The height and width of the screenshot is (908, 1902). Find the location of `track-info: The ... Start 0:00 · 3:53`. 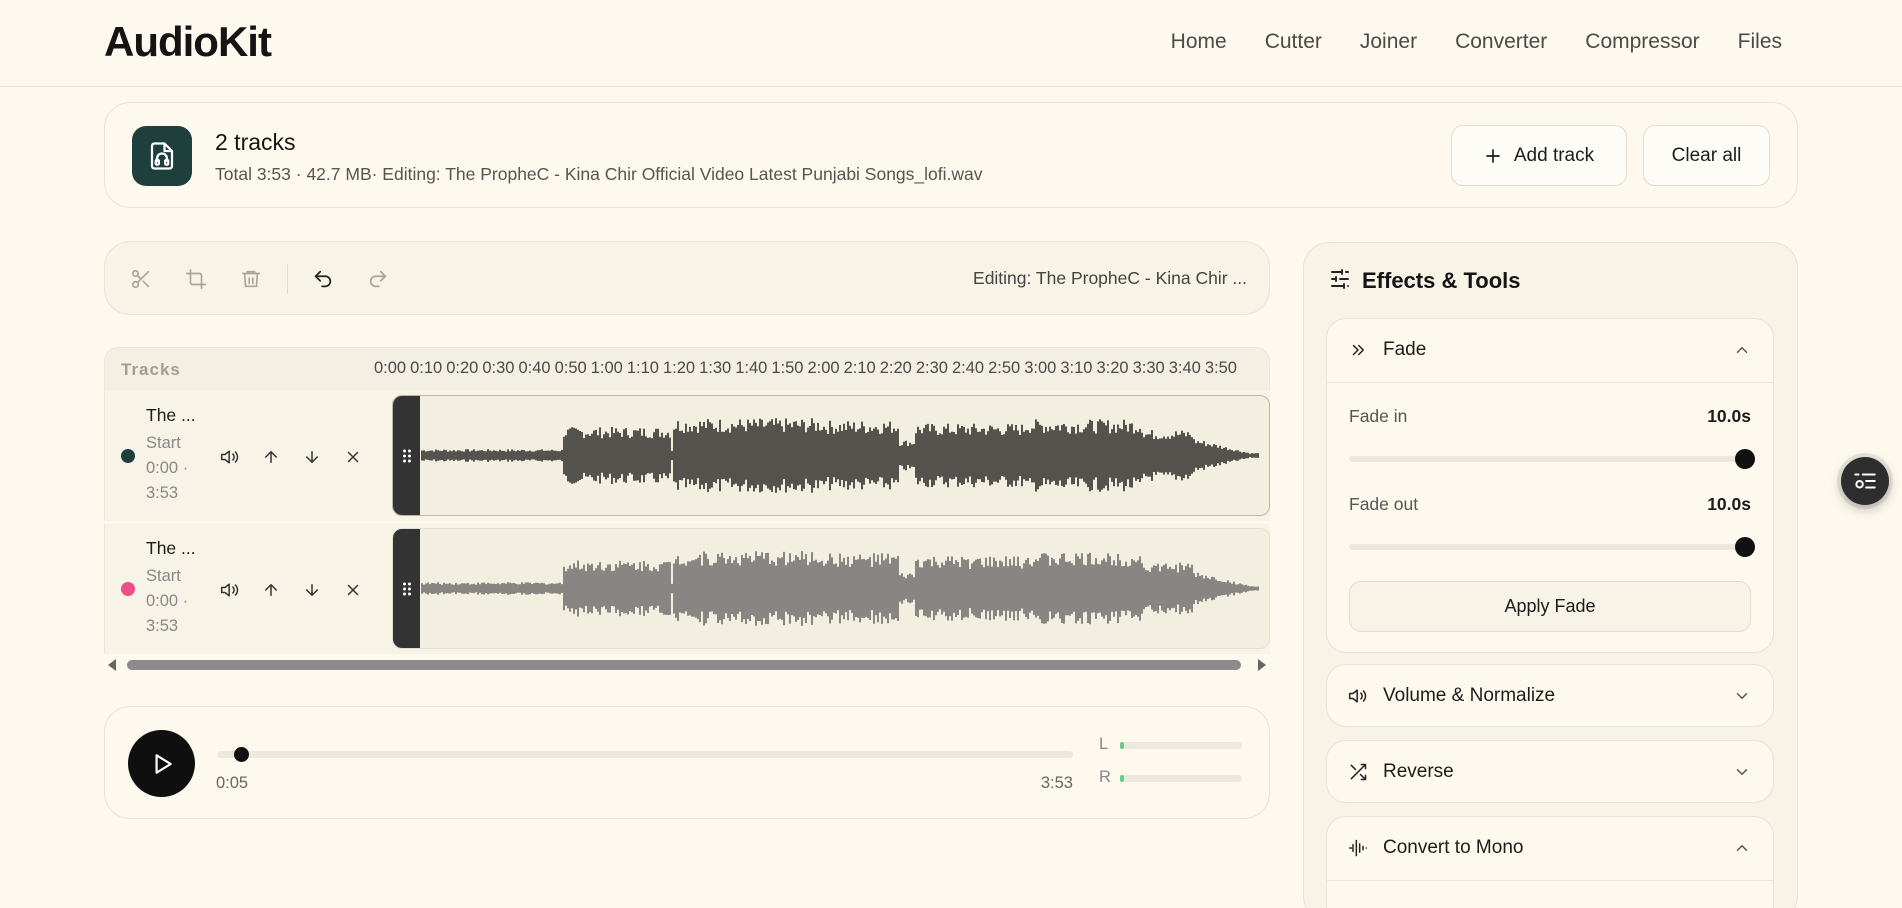

track-info: The ... Start 0:00 · 3:53 is located at coordinates (248, 456).